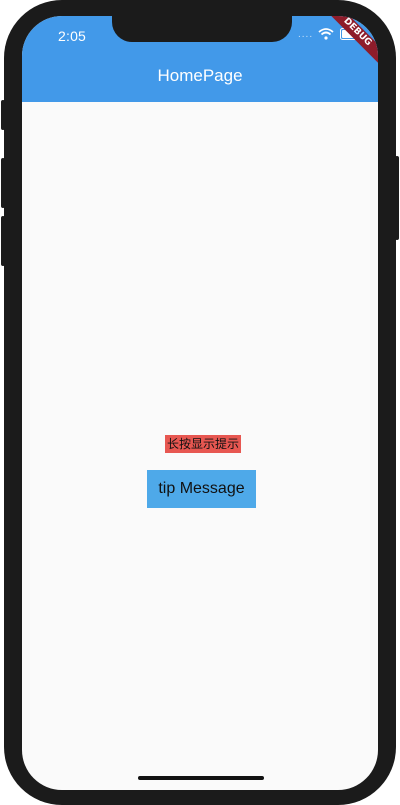 This screenshot has width=400, height=805. Describe the element at coordinates (201, 489) in the screenshot. I see `tip-message-button: tip Message` at that location.